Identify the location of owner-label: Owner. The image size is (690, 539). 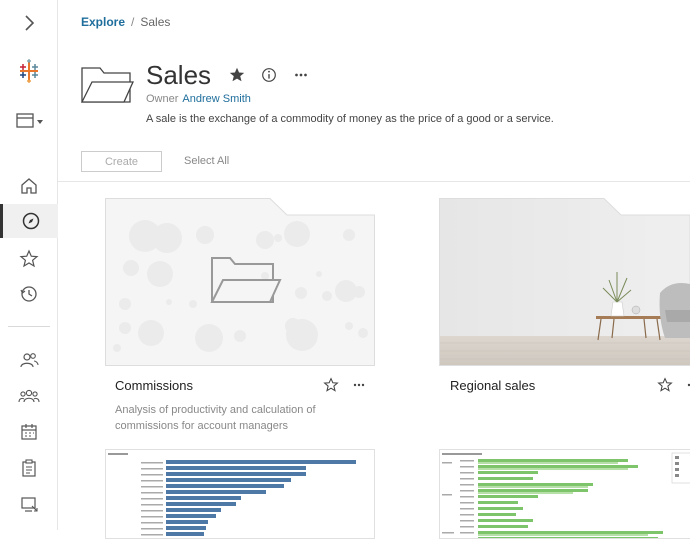
(162, 99).